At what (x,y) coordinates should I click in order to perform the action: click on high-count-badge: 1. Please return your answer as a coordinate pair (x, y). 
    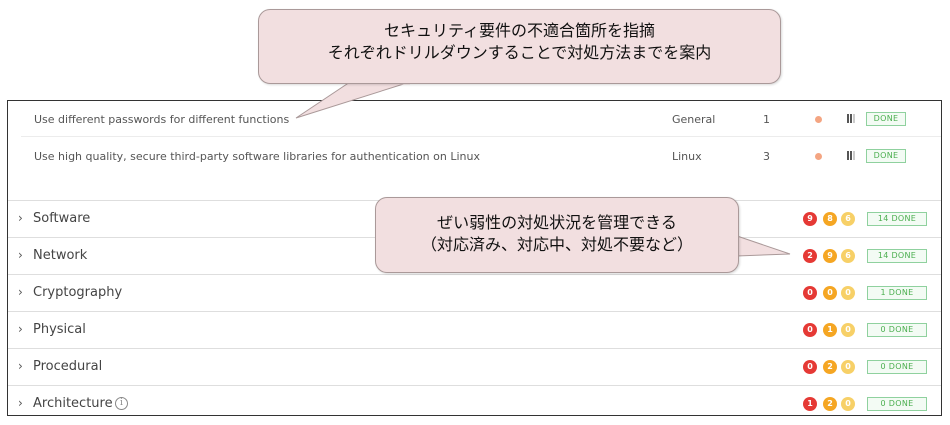
    Looking at the image, I should click on (830, 330).